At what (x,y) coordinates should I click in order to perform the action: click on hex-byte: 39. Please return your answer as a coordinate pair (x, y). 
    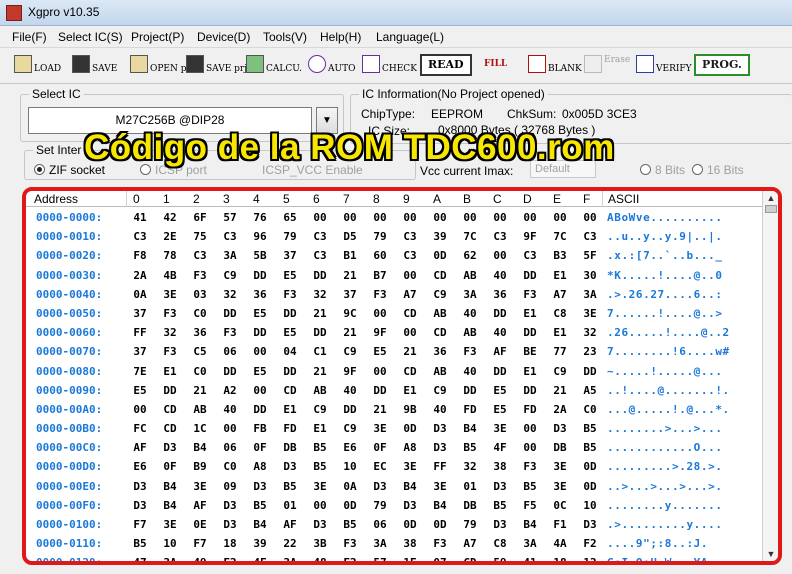
    Looking at the image, I should click on (260, 543).